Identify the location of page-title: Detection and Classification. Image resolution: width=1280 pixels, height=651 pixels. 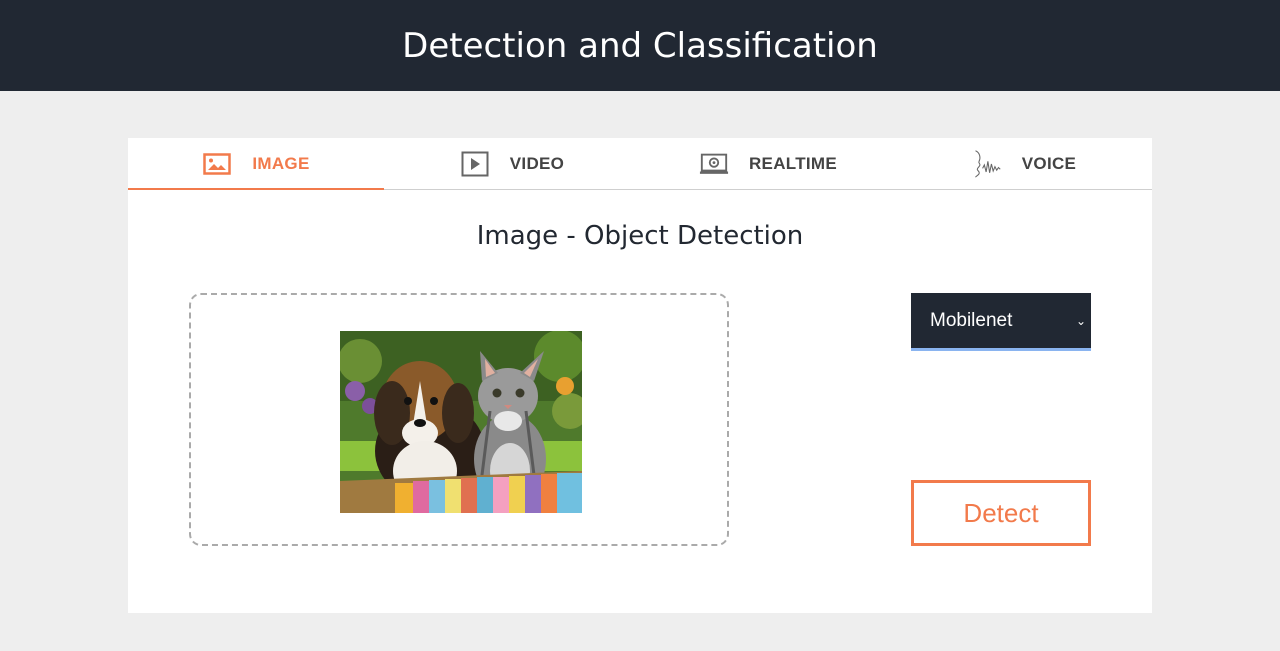
(640, 45).